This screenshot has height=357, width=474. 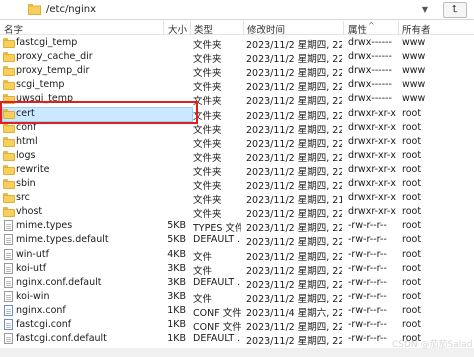 What do you see at coordinates (266, 29) in the screenshot?
I see `header-modified: 修改时间` at bounding box center [266, 29].